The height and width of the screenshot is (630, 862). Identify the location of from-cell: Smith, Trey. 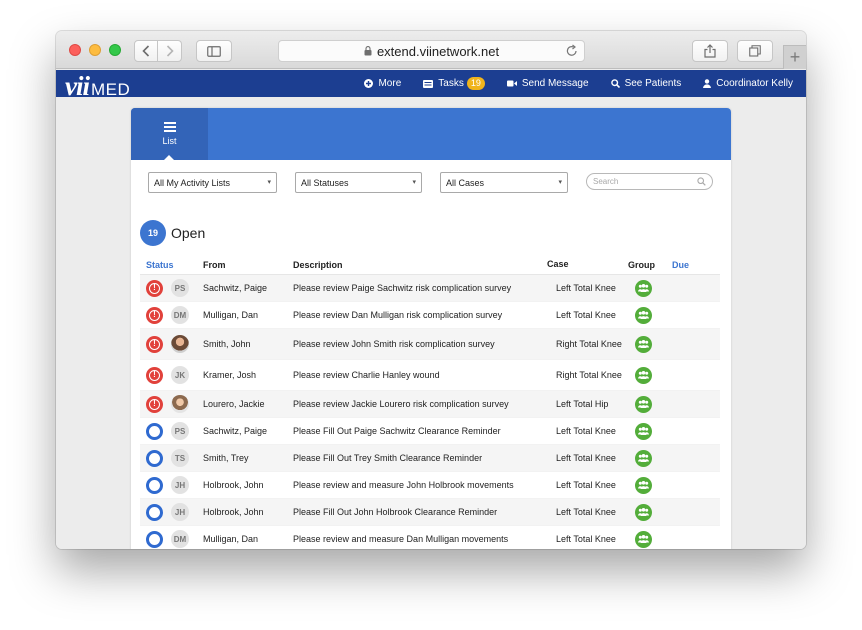
(226, 458).